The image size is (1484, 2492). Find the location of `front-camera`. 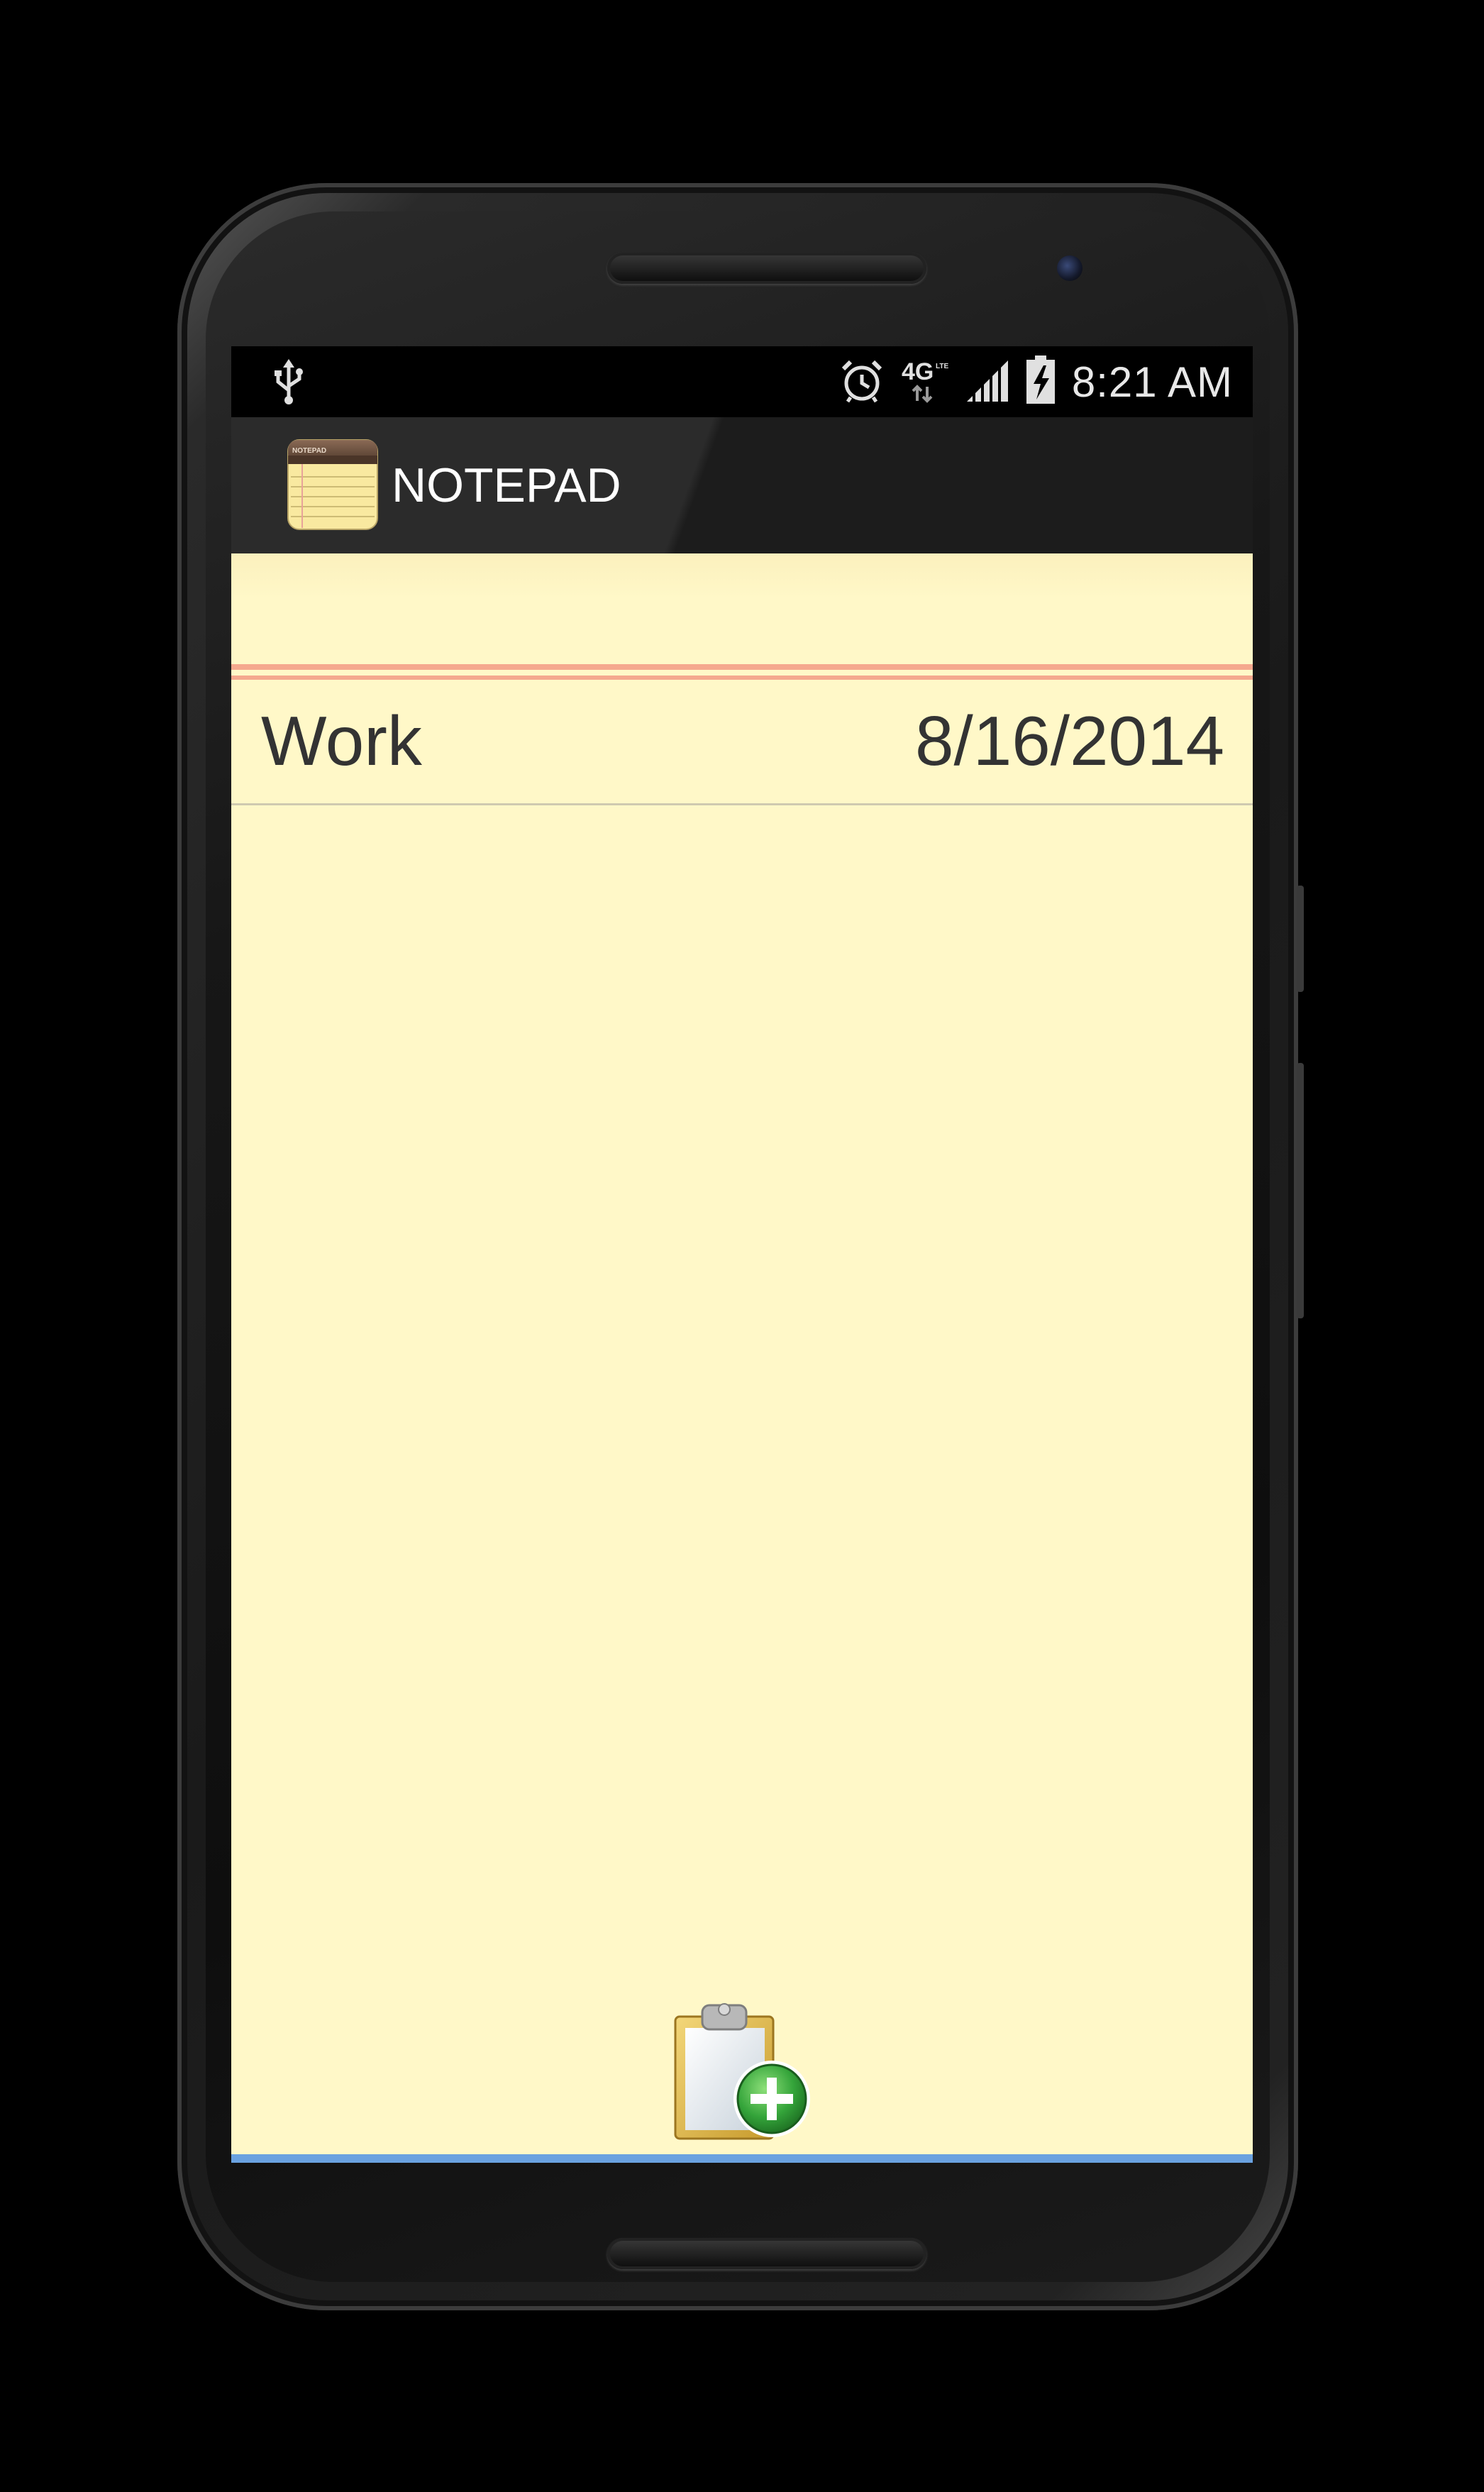

front-camera is located at coordinates (1069, 268).